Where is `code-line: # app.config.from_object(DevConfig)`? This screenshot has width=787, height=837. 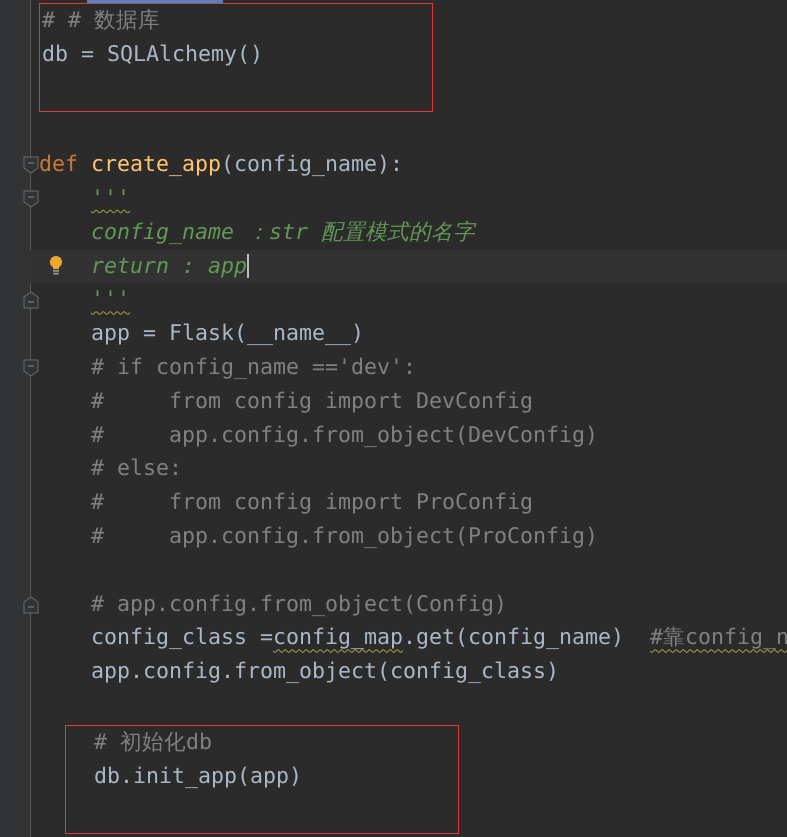
code-line: # app.config.from_object(DevConfig) is located at coordinates (344, 436).